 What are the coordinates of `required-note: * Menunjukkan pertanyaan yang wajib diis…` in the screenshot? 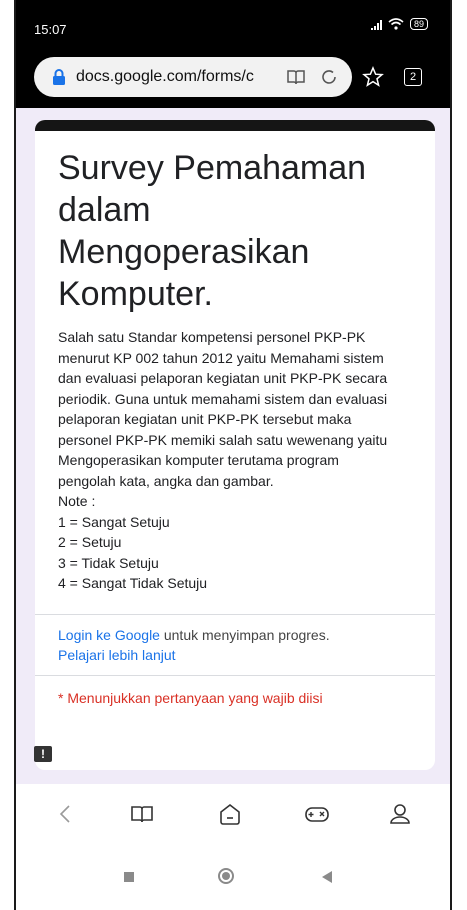 It's located at (190, 697).